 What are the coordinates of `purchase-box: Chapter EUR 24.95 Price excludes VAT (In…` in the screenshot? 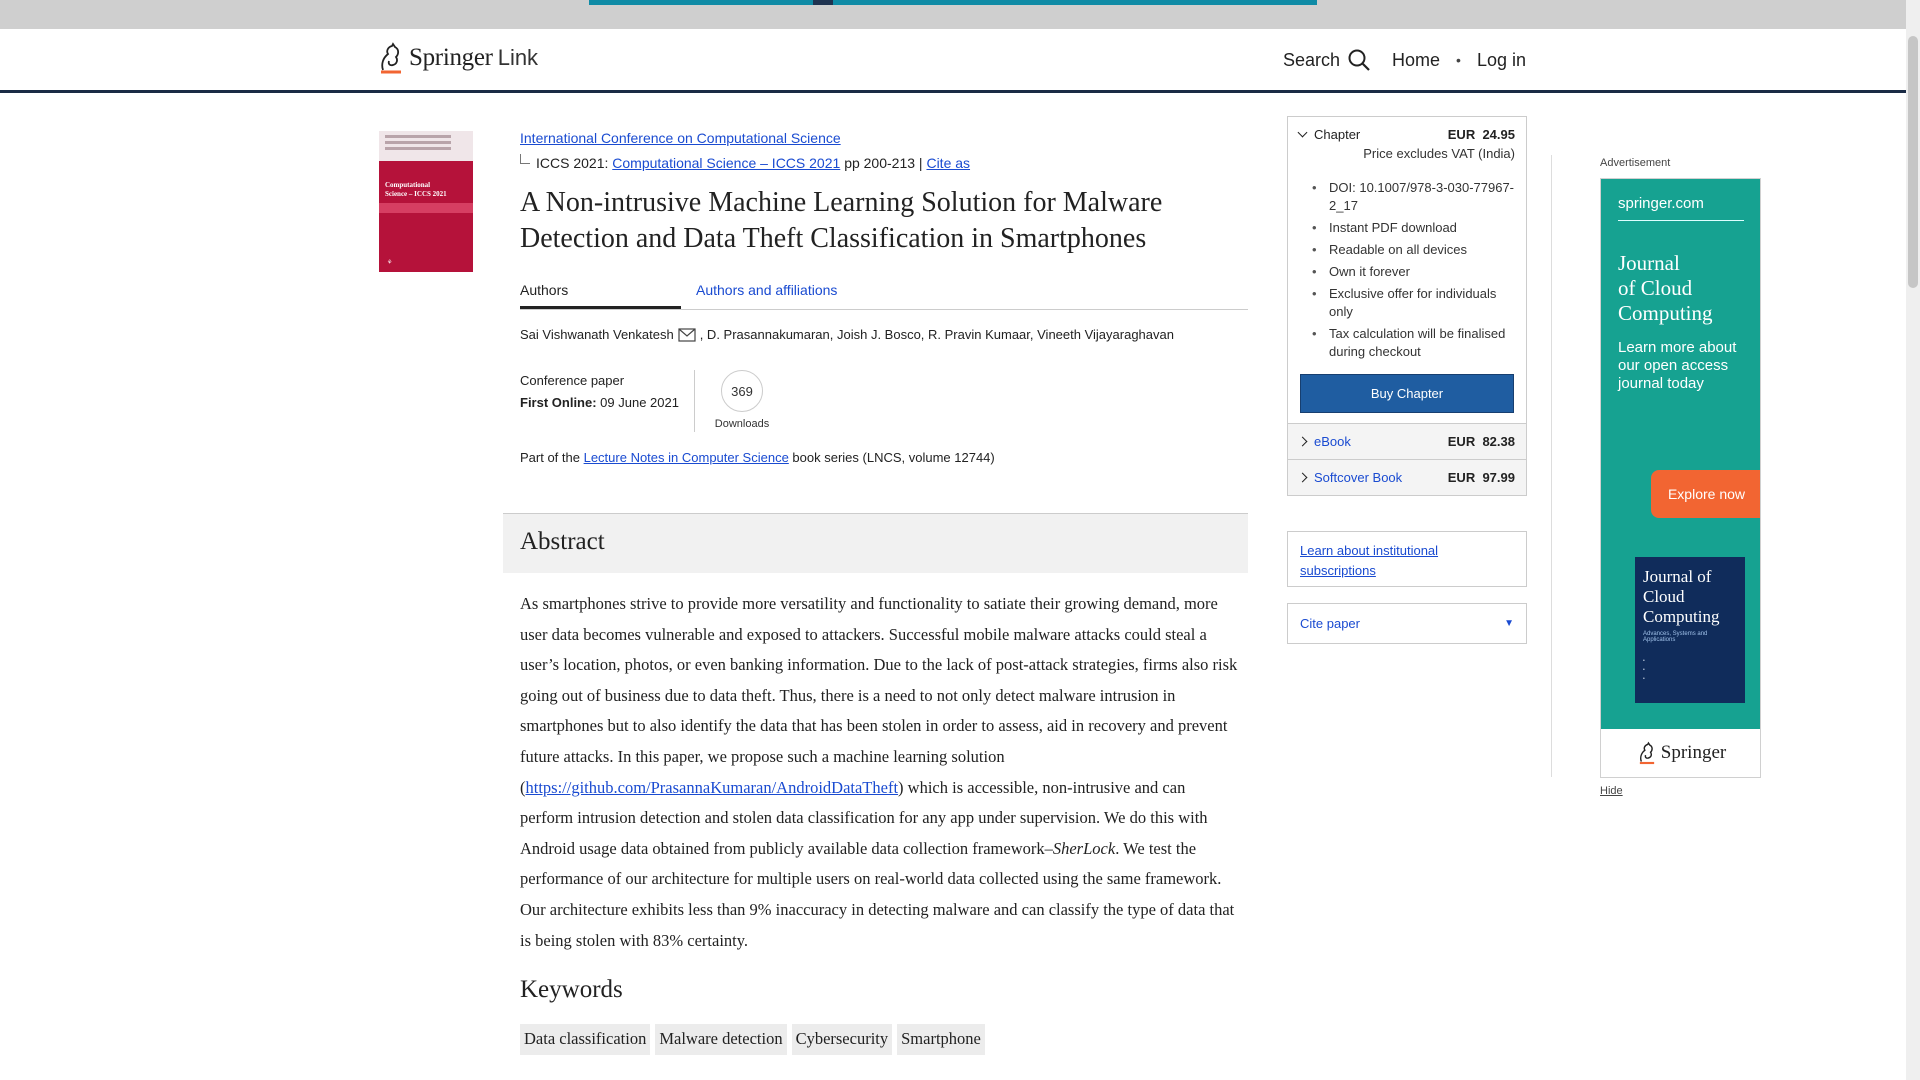 It's located at (1407, 306).